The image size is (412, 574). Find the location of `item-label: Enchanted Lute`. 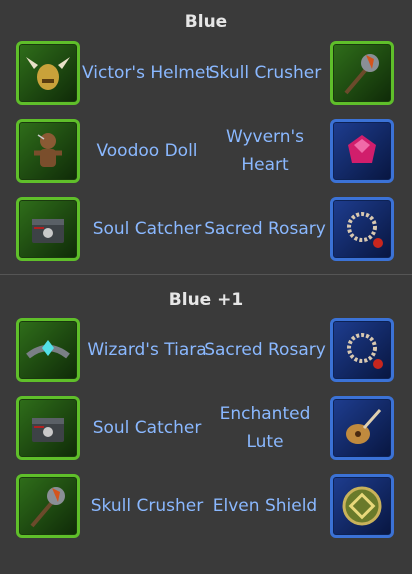

item-label: Enchanted Lute is located at coordinates (265, 428).